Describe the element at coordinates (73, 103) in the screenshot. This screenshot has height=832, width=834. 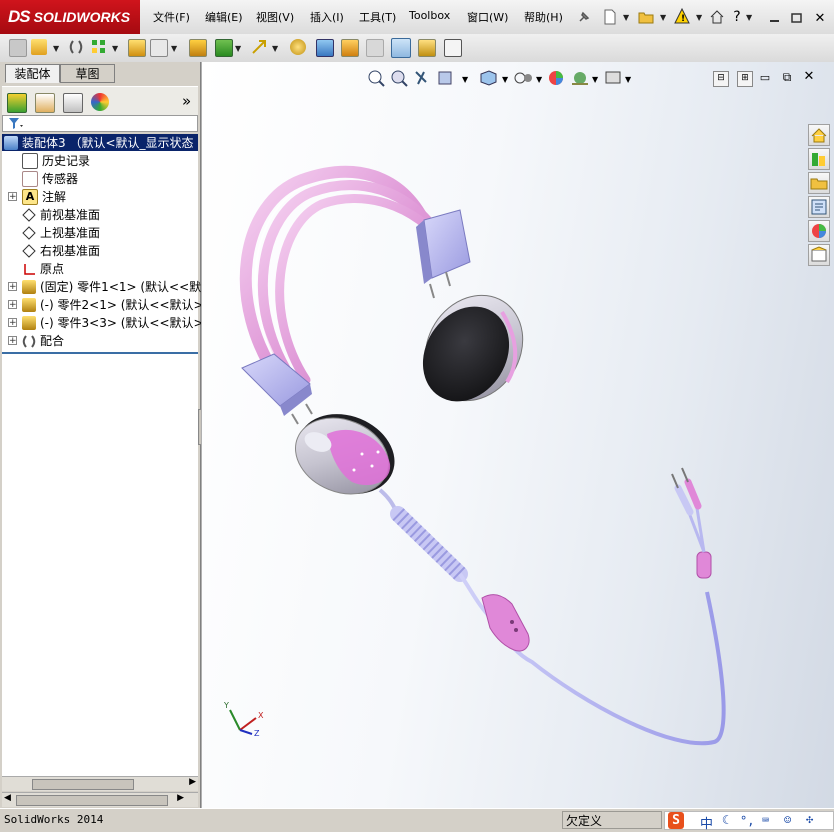
I see `configuration-manager-icon` at that location.